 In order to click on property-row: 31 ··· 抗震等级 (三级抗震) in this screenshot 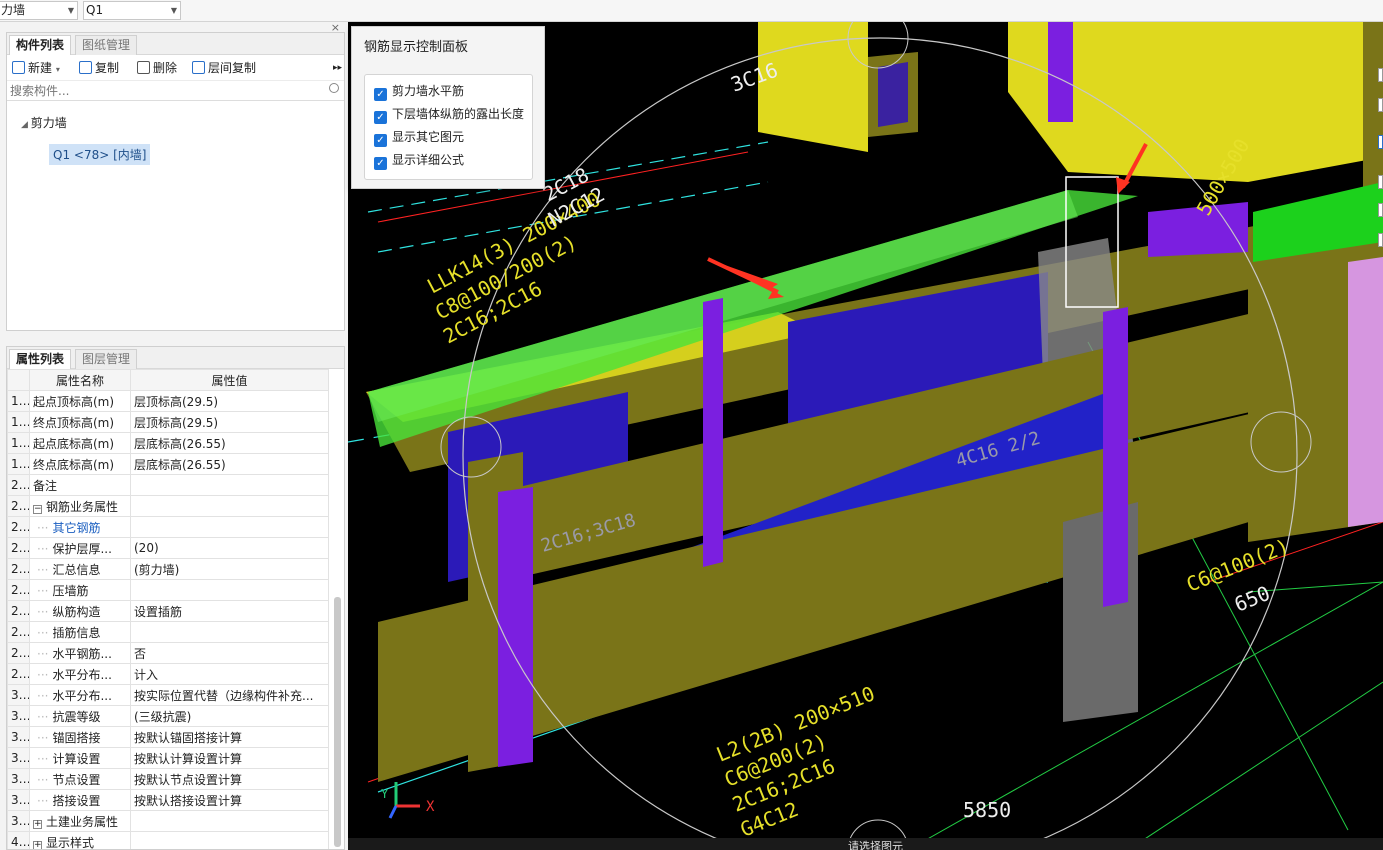, I will do `click(168, 716)`.